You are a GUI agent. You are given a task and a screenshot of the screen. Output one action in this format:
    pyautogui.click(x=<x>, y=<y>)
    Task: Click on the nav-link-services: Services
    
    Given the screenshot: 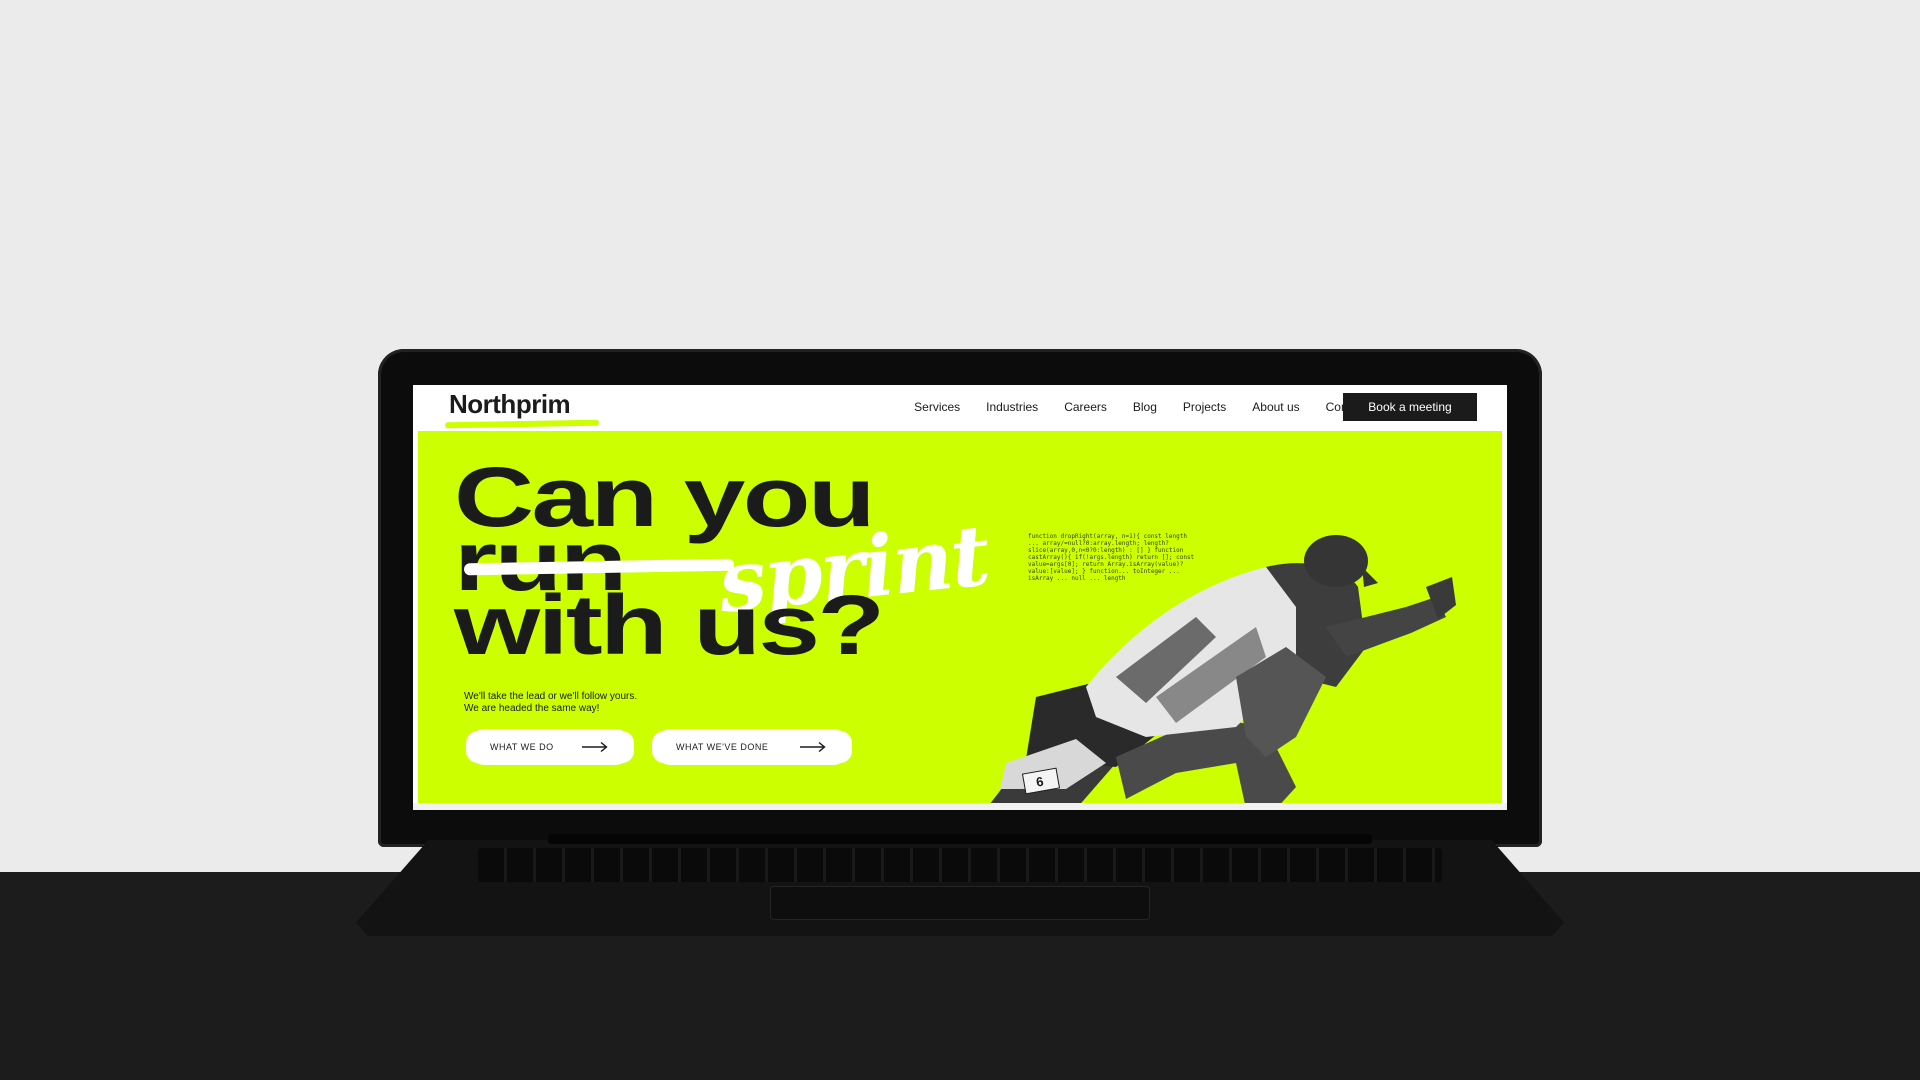 What is the action you would take?
    pyautogui.click(x=937, y=407)
    